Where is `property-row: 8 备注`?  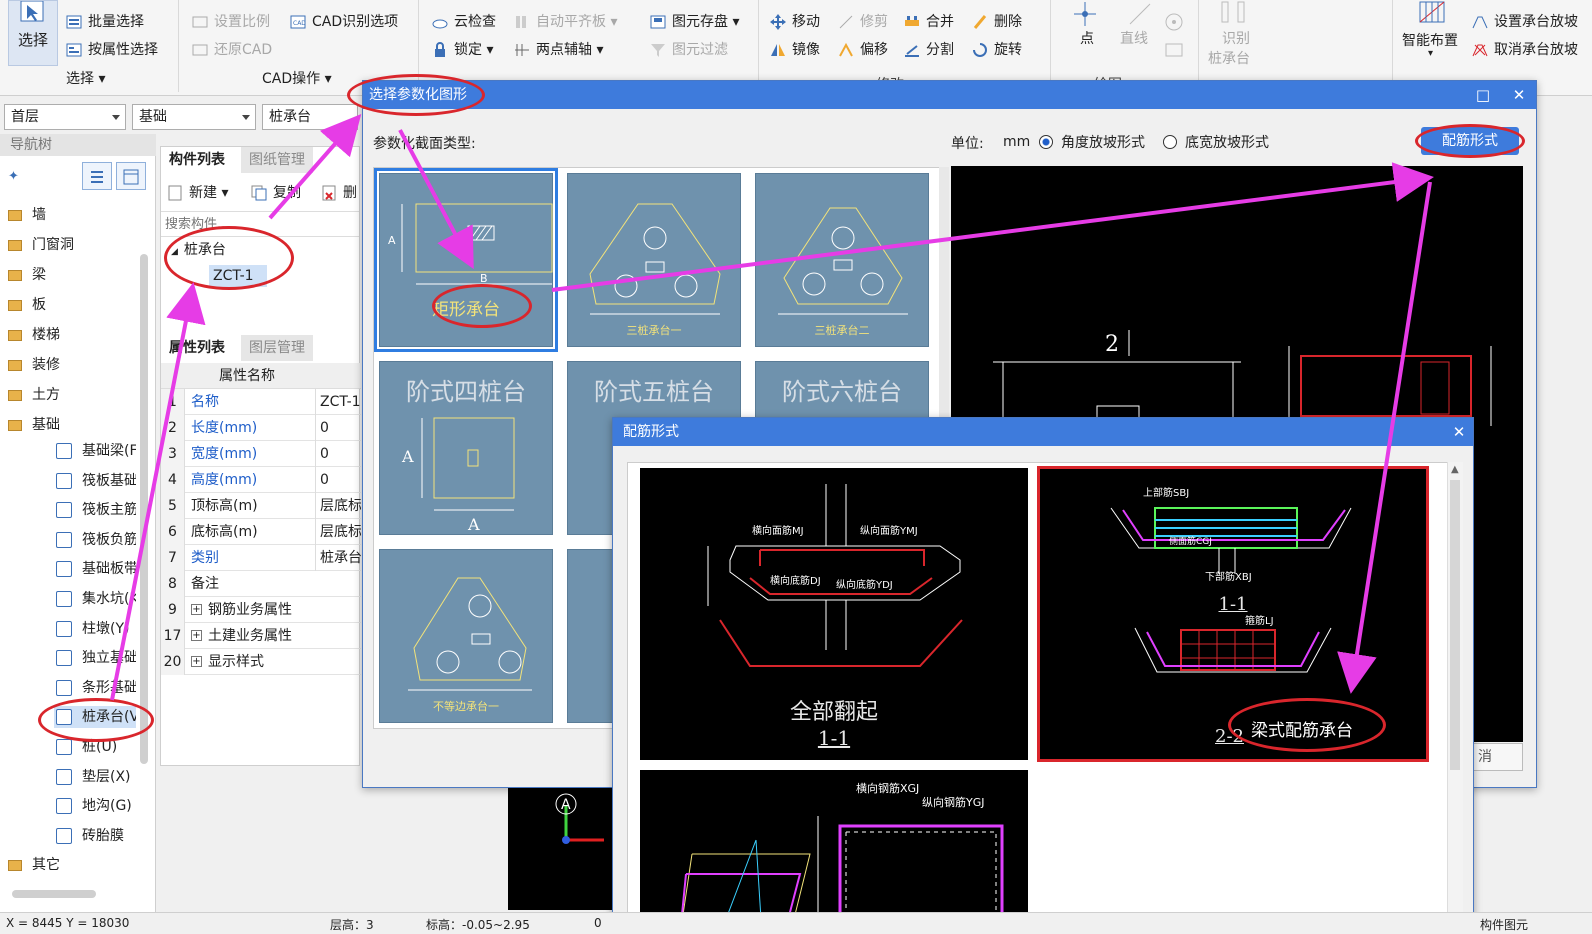 property-row: 8 备注 is located at coordinates (261, 584).